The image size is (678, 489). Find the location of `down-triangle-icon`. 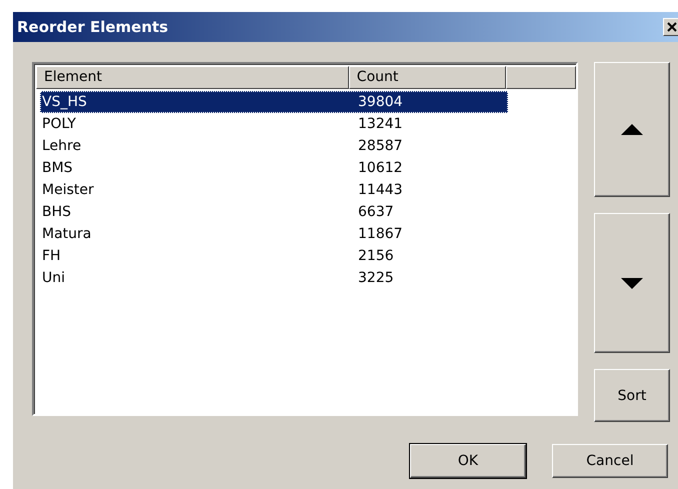

down-triangle-icon is located at coordinates (632, 283).